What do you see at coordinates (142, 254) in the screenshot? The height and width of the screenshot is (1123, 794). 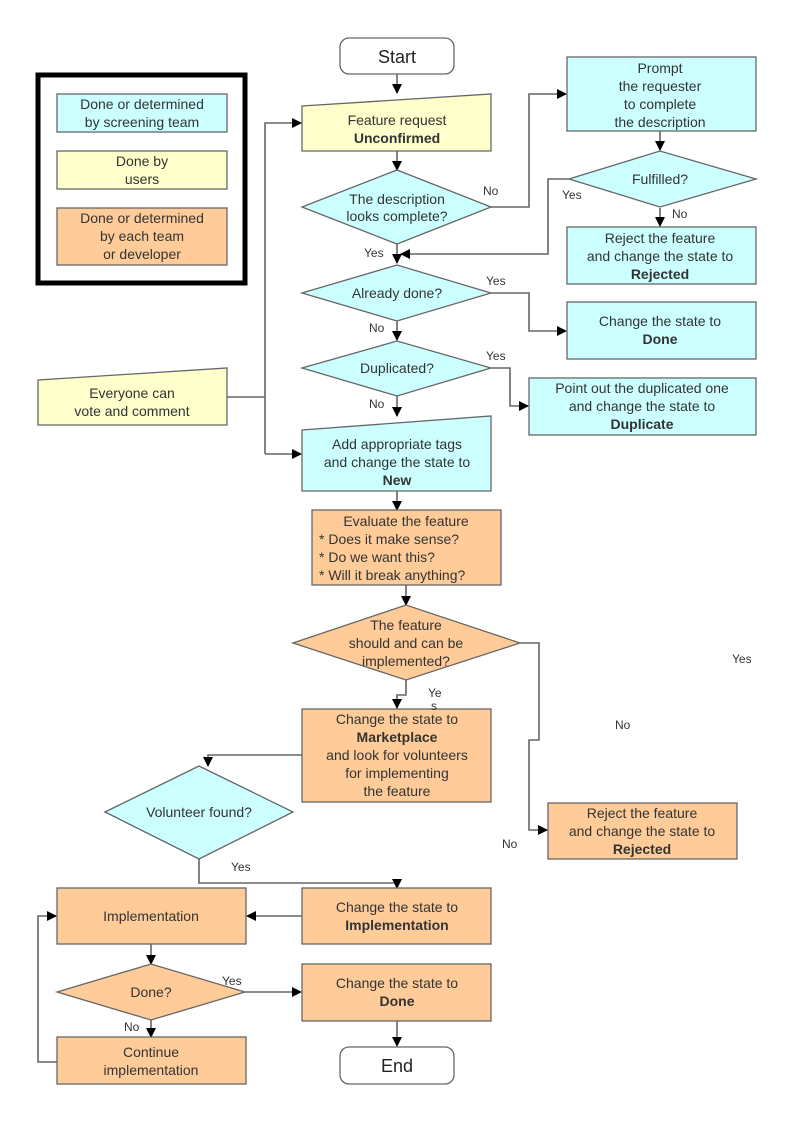 I see `legend-text: or developer` at bounding box center [142, 254].